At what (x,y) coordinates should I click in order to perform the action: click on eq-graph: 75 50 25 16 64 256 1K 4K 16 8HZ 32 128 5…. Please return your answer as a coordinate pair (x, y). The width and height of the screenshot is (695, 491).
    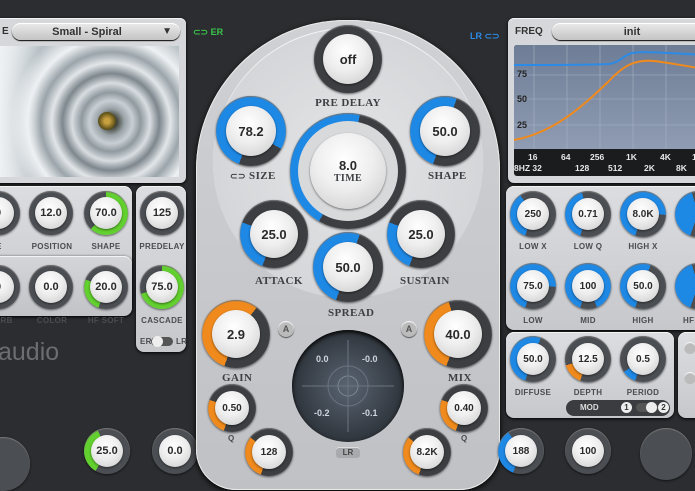
    Looking at the image, I should click on (604, 110).